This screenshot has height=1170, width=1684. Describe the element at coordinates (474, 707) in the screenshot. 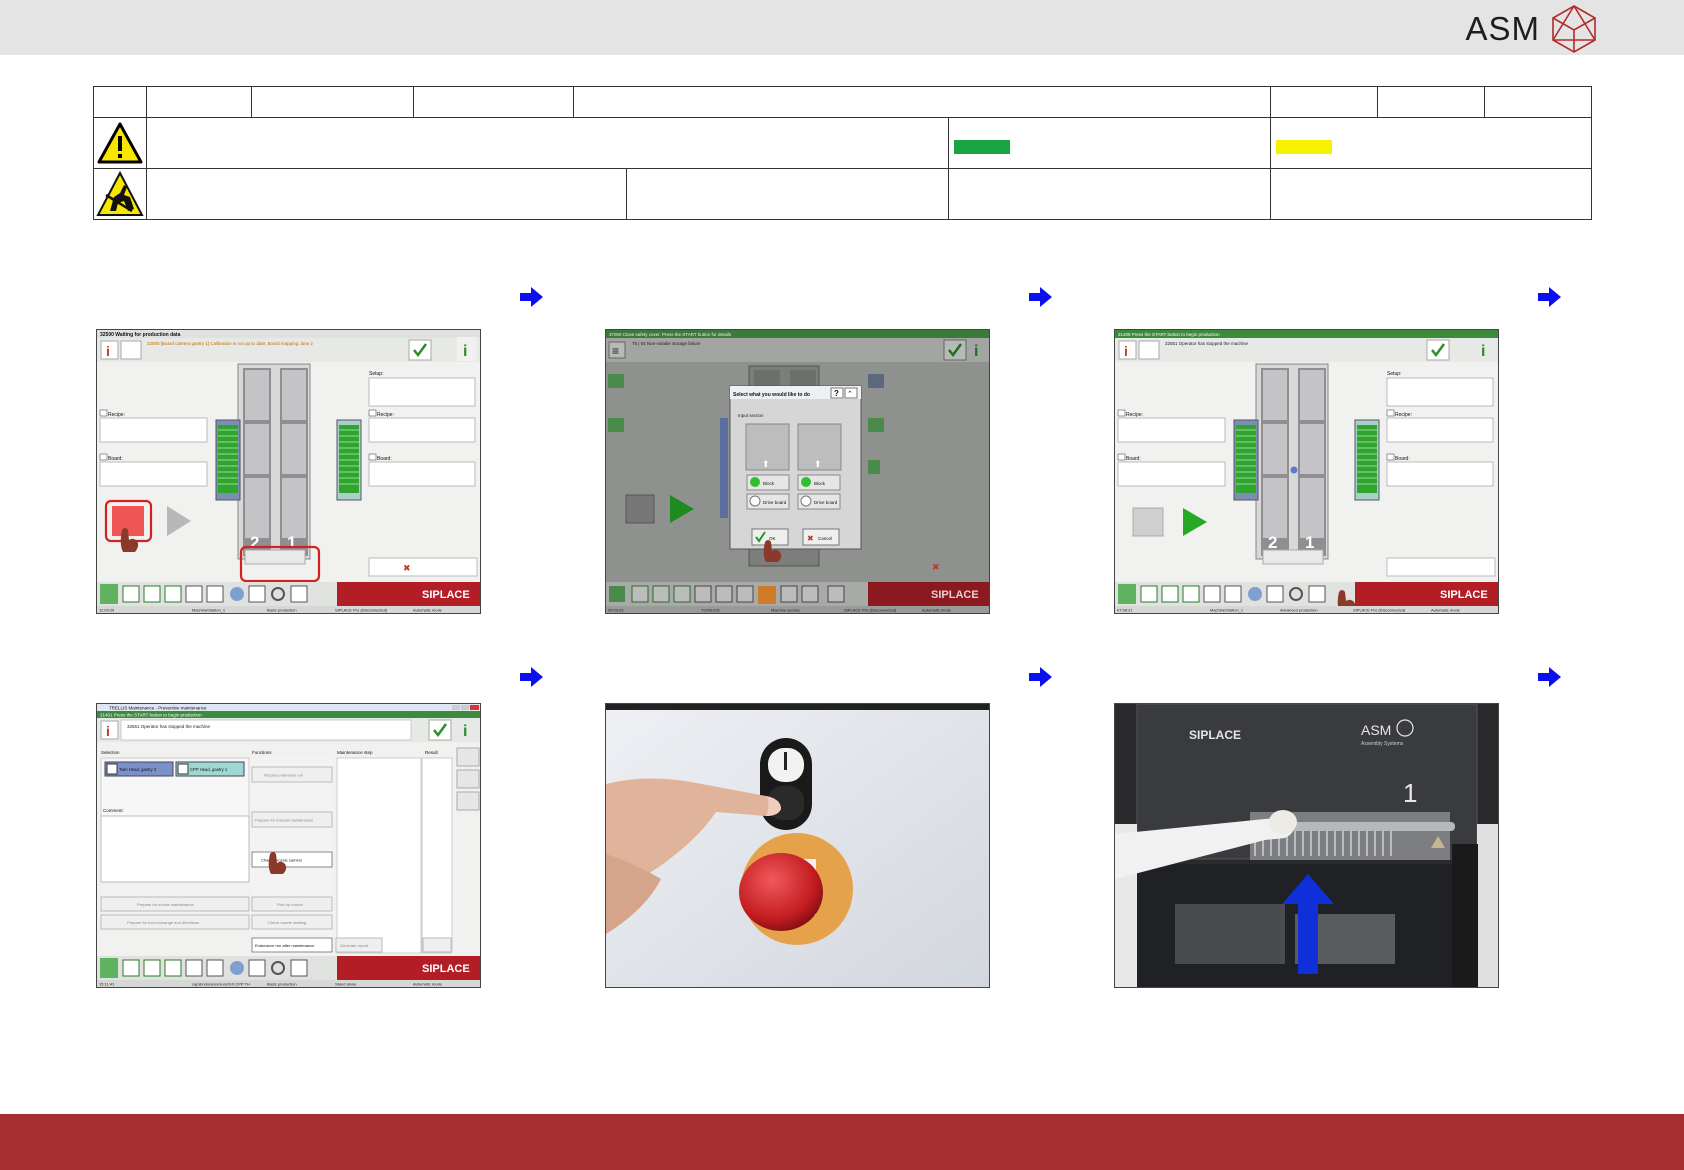

I see `close-button` at that location.